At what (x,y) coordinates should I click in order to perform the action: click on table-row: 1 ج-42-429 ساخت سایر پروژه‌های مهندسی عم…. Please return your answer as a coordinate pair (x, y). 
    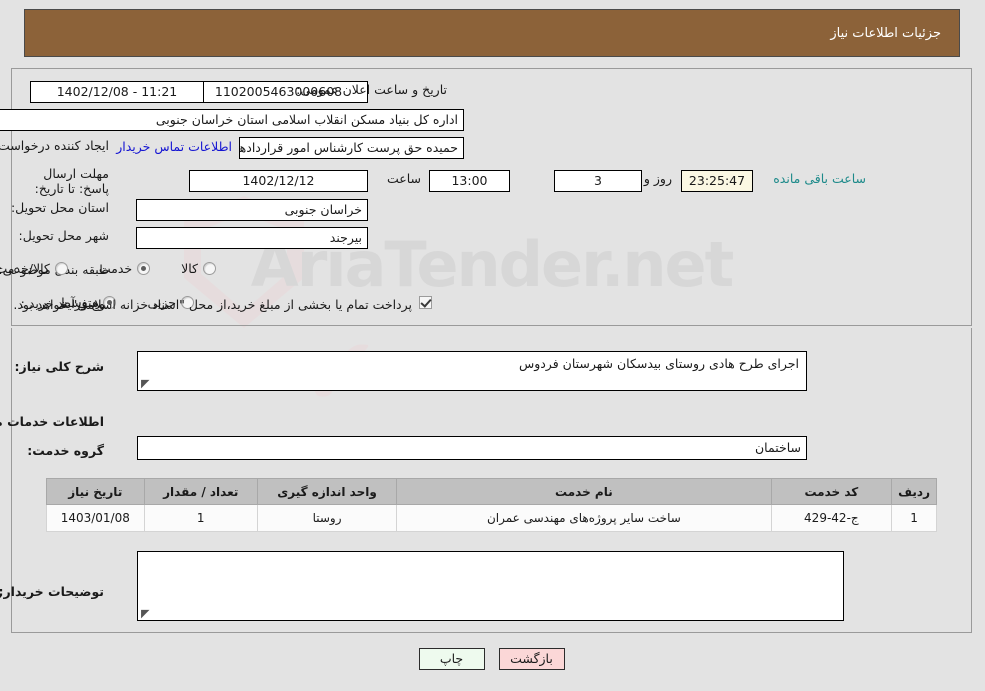
    Looking at the image, I should click on (492, 518).